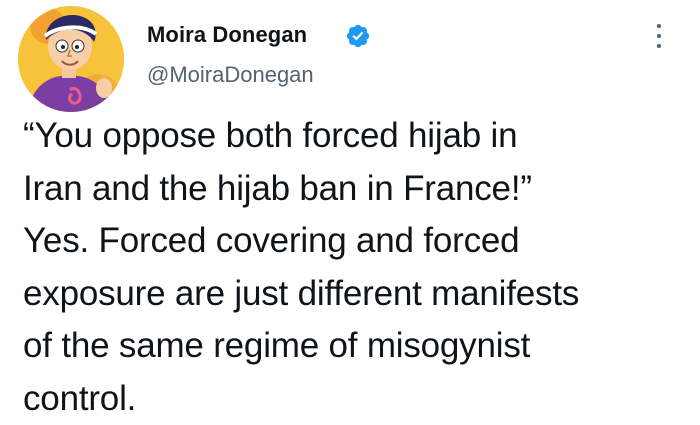 The width and height of the screenshot is (700, 425). What do you see at coordinates (227, 35) in the screenshot?
I see `author-name: Moira Donegan` at bounding box center [227, 35].